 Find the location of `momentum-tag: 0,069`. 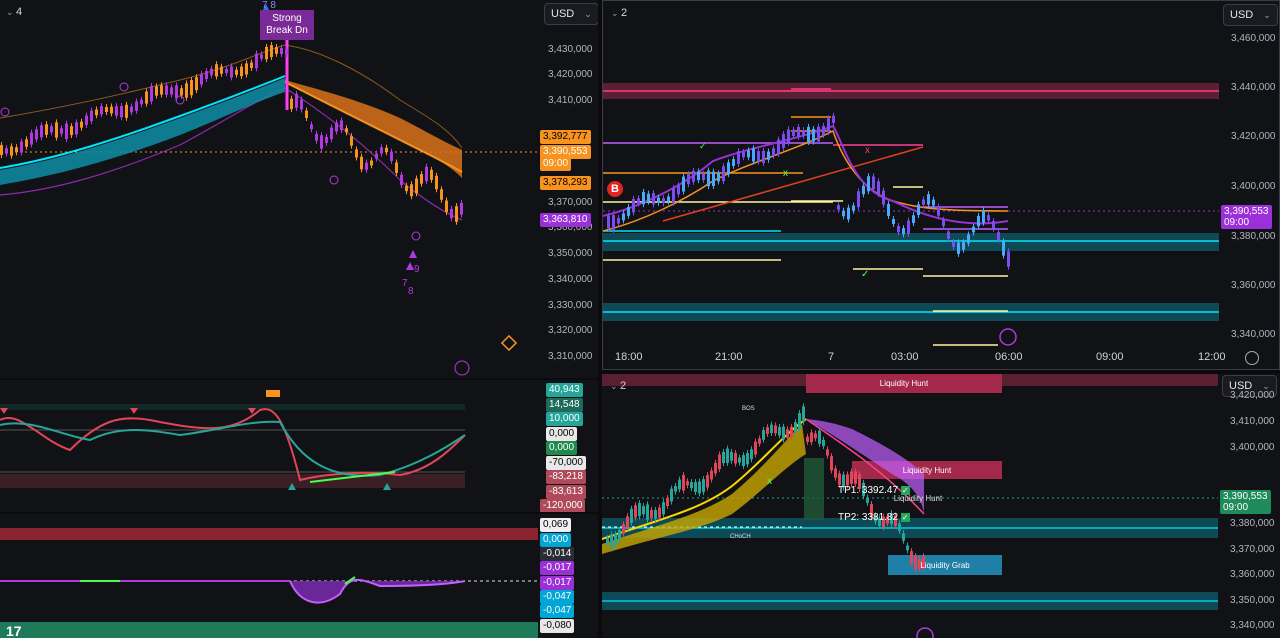

momentum-tag: 0,069 is located at coordinates (556, 525).